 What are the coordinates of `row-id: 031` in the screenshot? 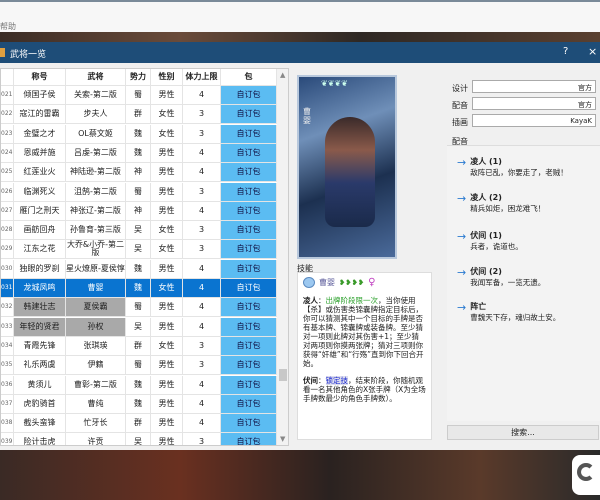 It's located at (7, 288).